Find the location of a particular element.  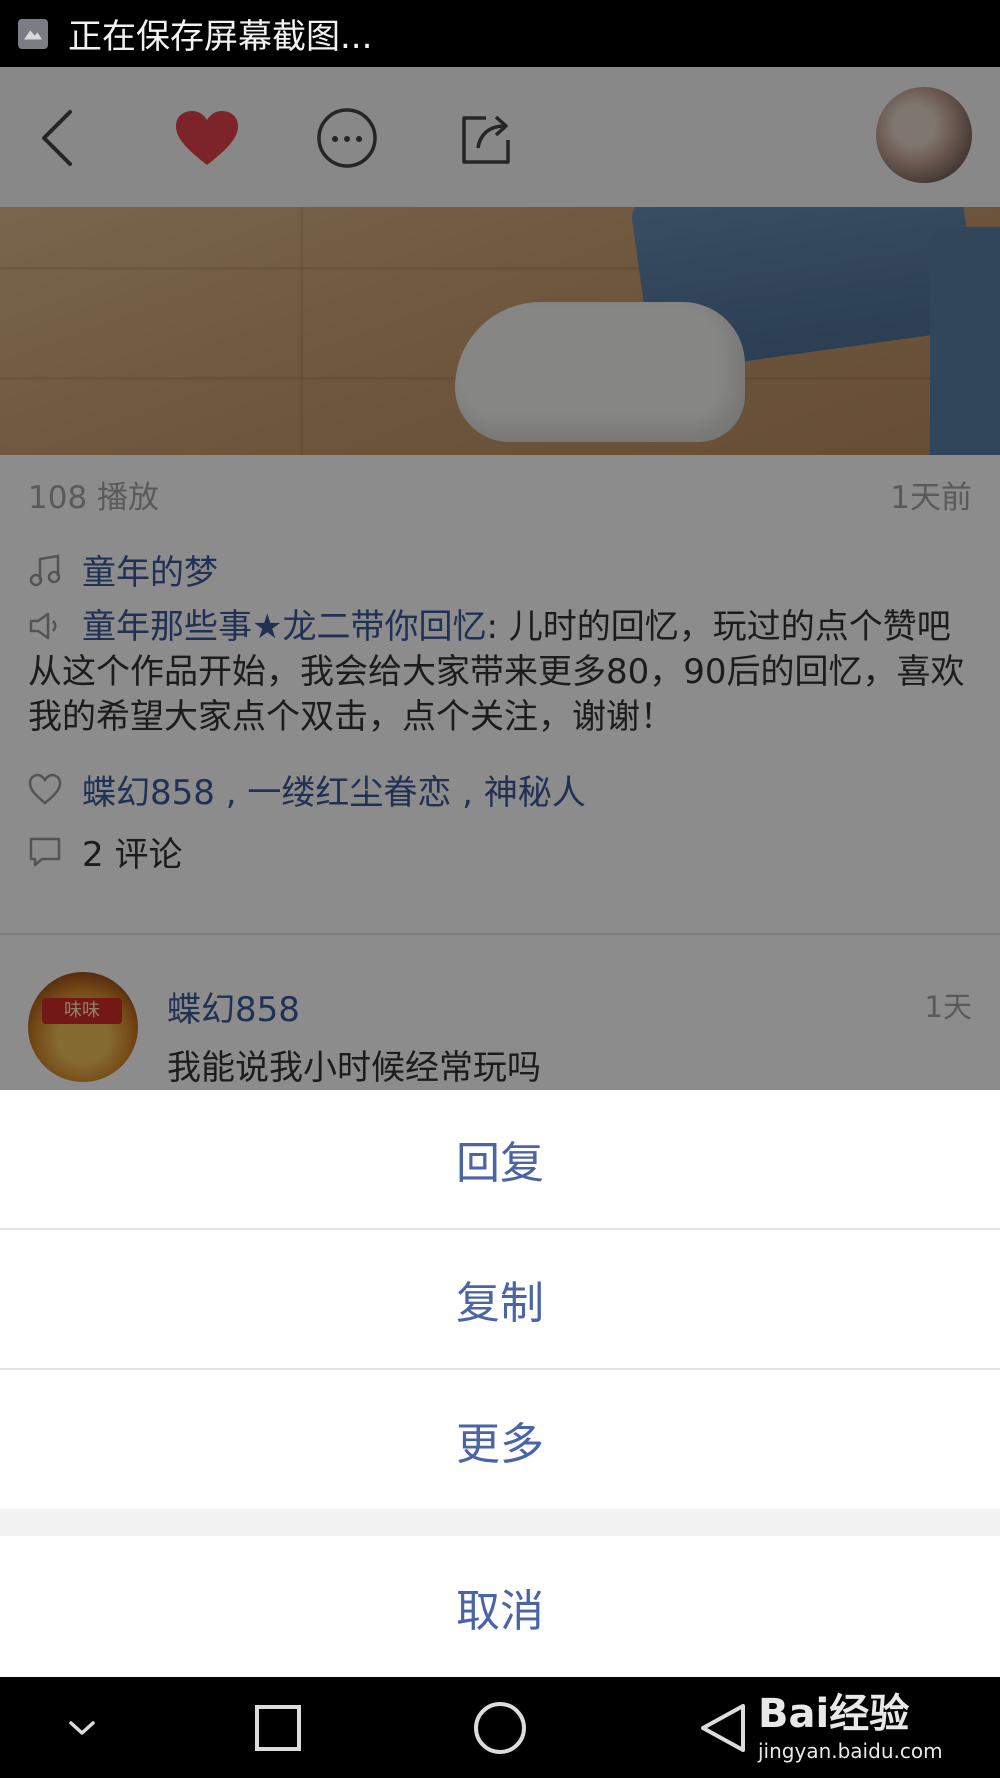

screenshot-notification-icon is located at coordinates (33, 33).